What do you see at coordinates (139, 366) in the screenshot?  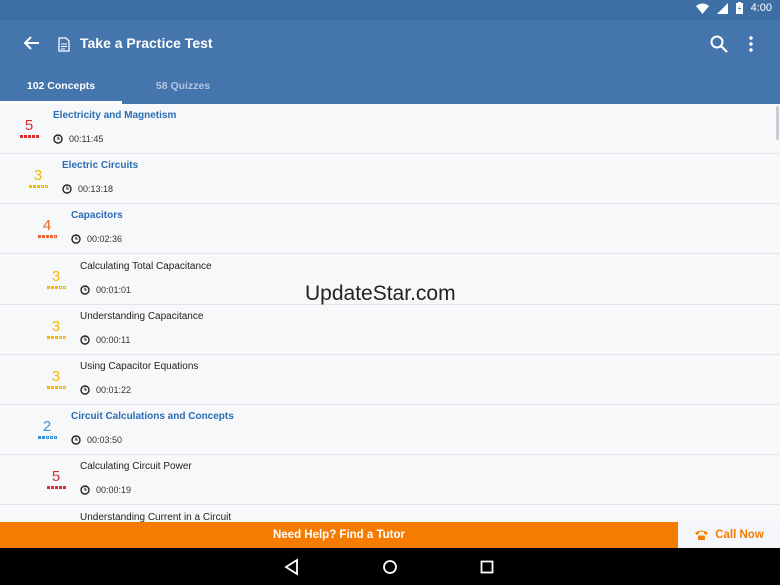 I see `item-title: Using Capacitor Equations` at bounding box center [139, 366].